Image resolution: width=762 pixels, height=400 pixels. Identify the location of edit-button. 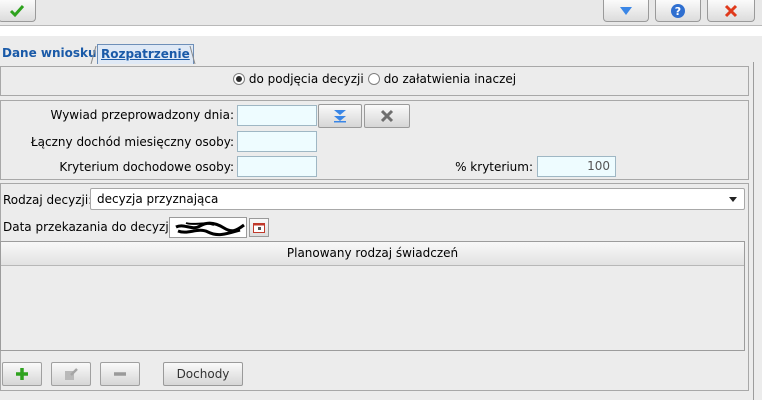
(71, 374).